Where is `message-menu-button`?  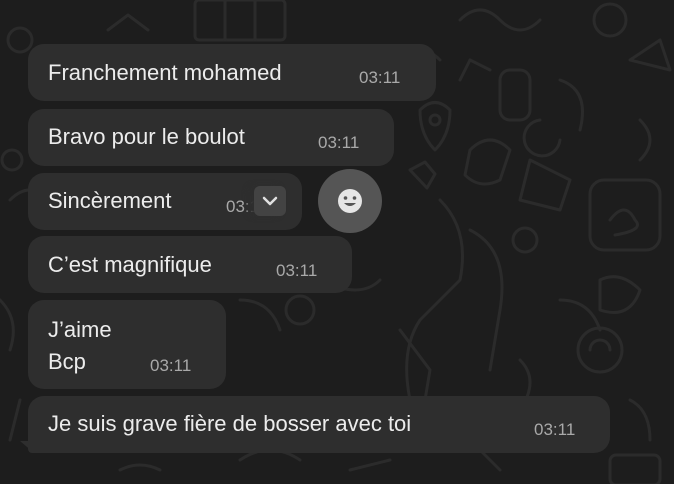 message-menu-button is located at coordinates (270, 201).